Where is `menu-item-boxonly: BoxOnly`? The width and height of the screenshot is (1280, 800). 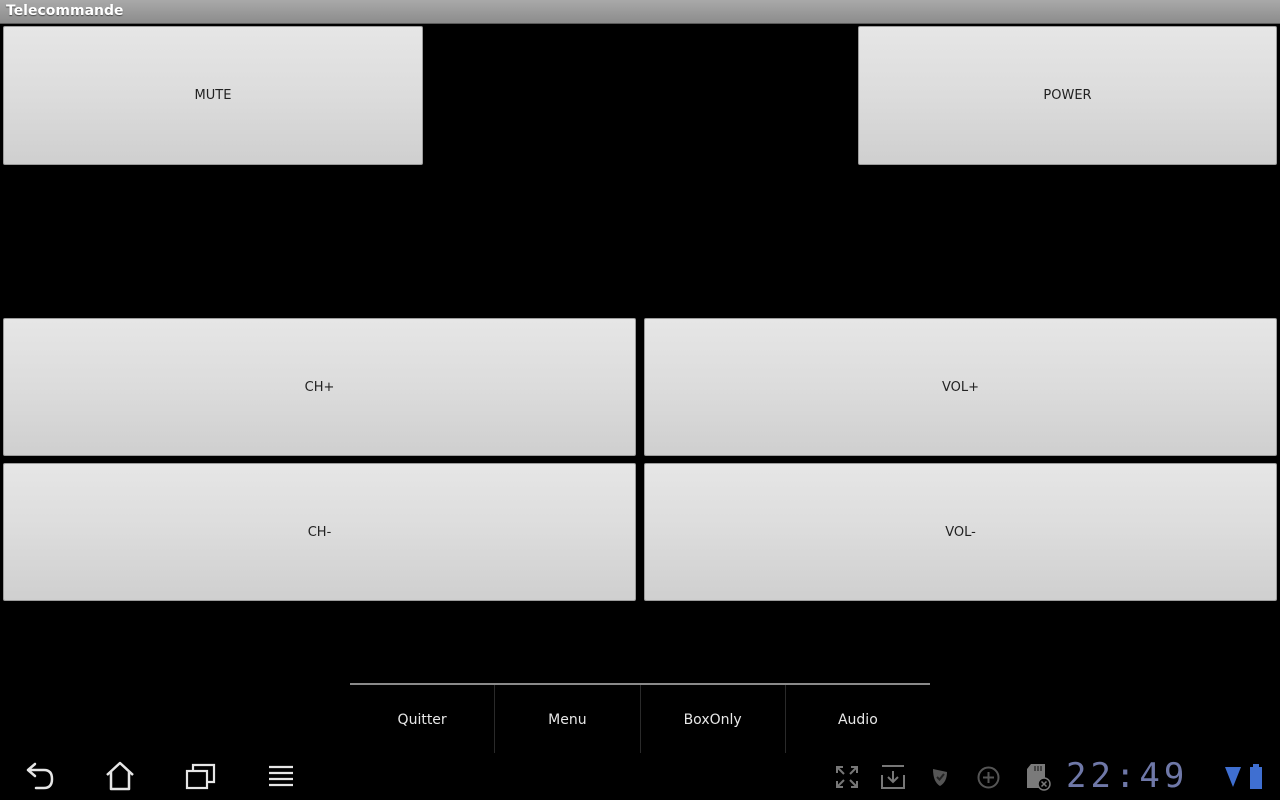 menu-item-boxonly: BoxOnly is located at coordinates (713, 720).